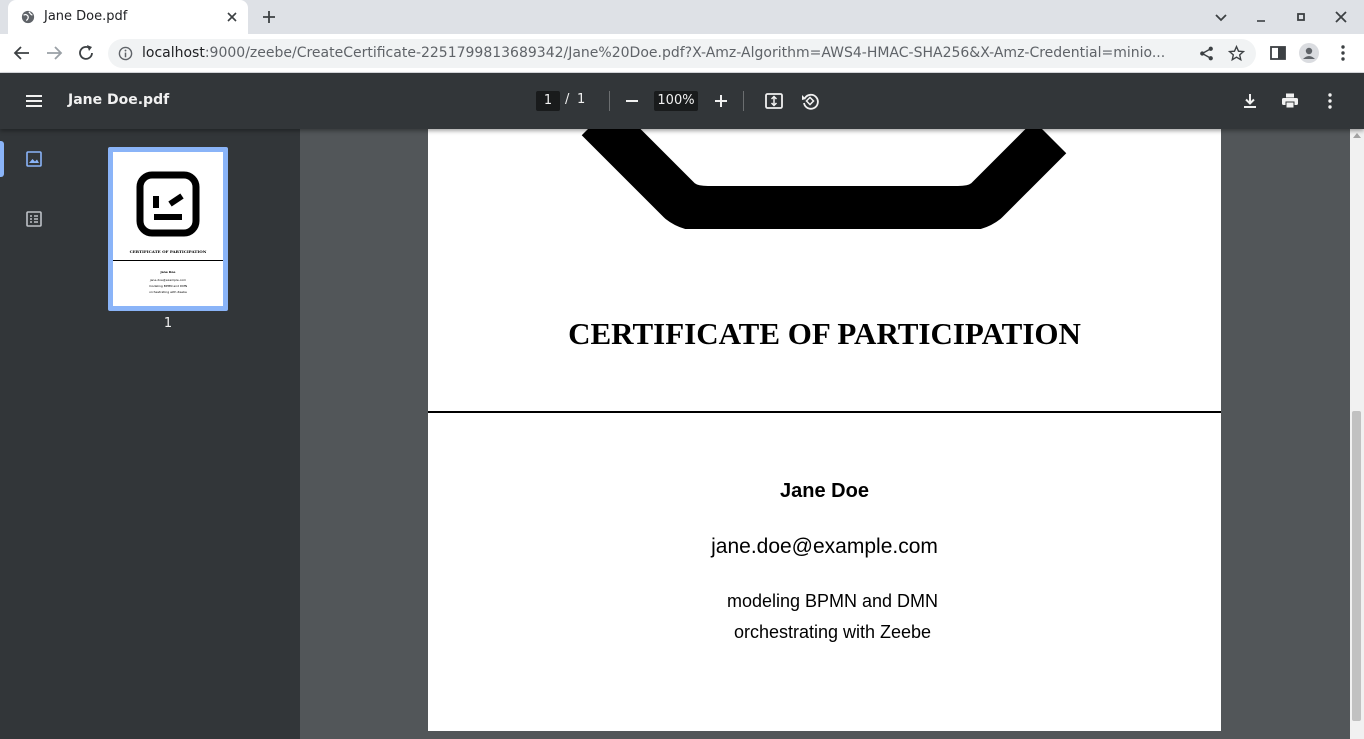 This screenshot has height=739, width=1364. I want to click on print-icon, so click(1290, 101).